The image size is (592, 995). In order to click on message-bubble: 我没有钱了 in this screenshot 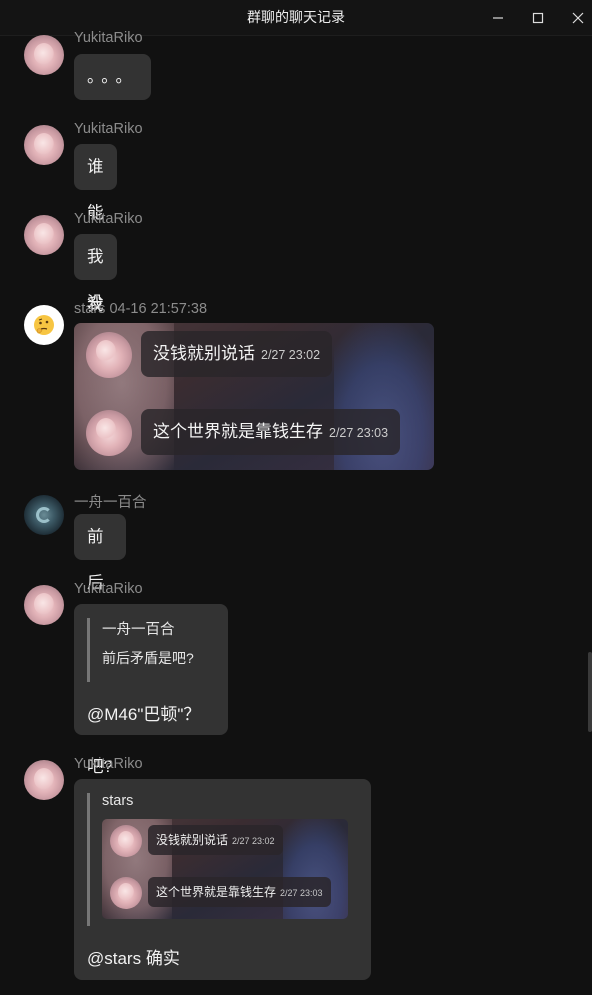, I will do `click(95, 342)`.